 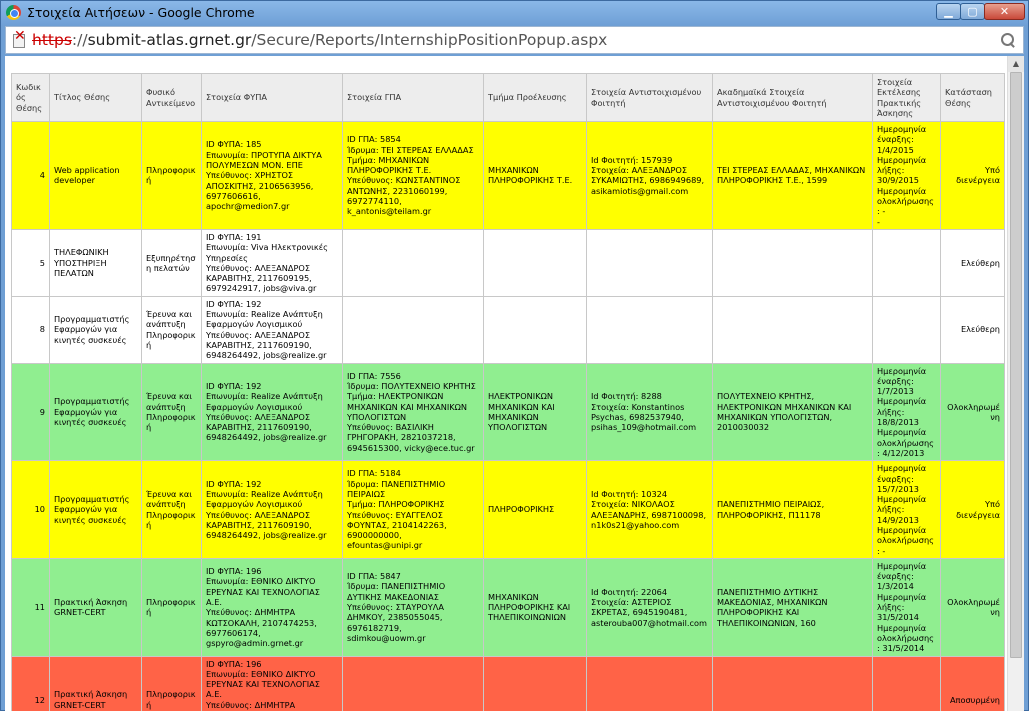 I want to click on search-icon, so click(x=1008, y=40).